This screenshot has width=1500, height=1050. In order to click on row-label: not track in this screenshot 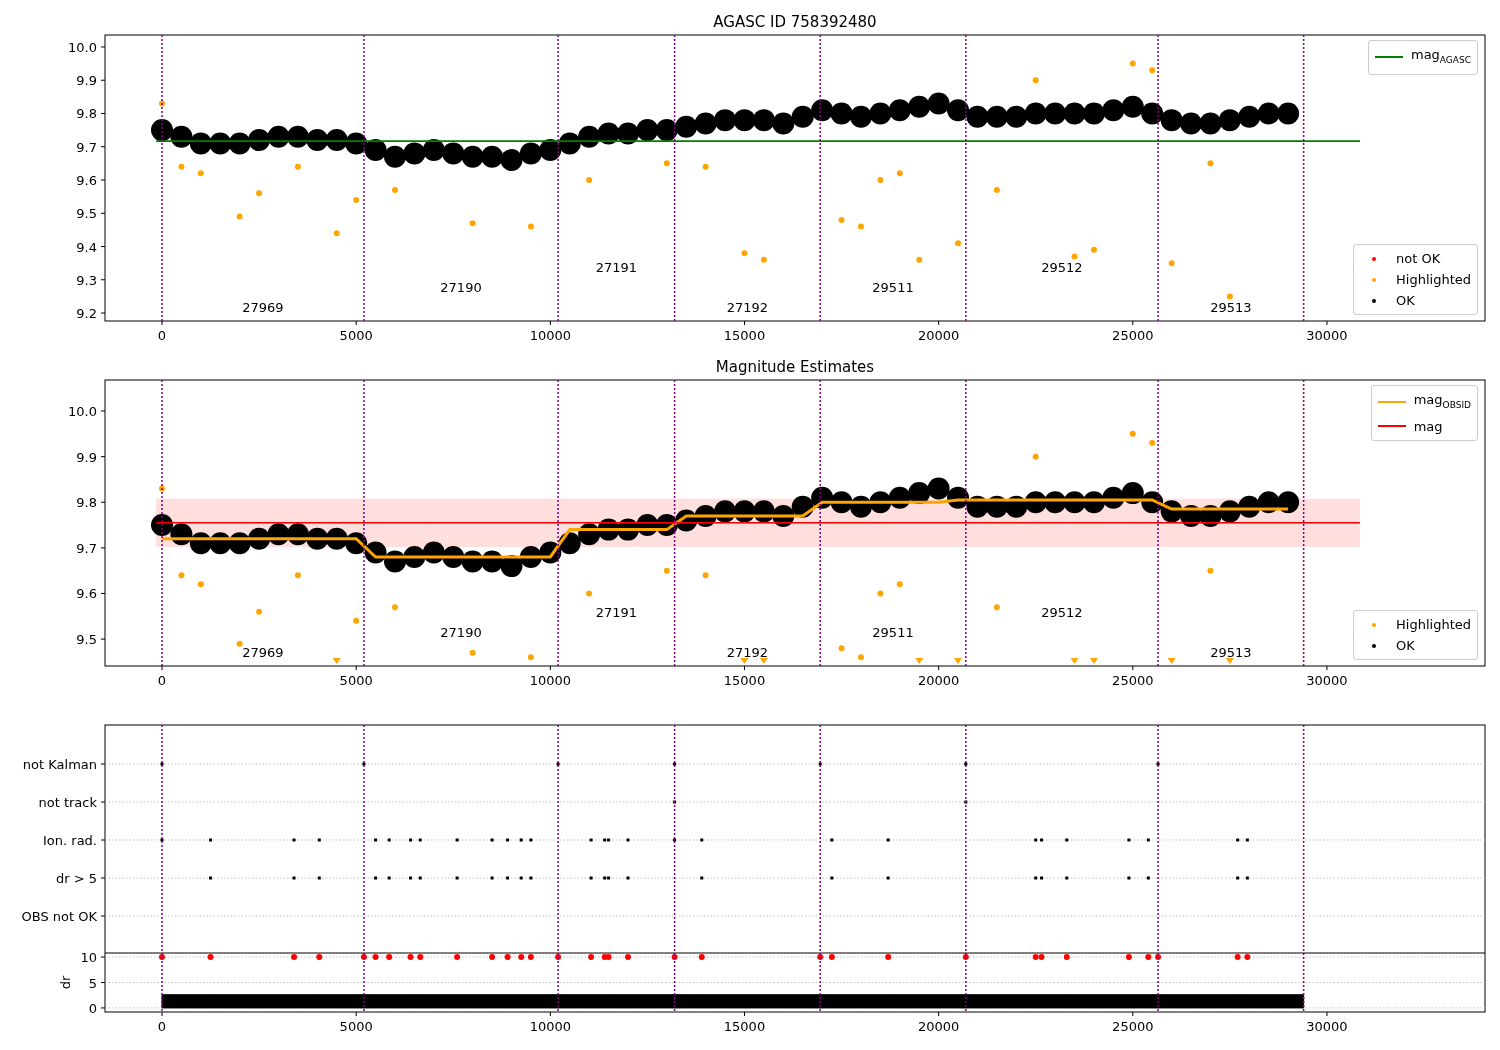, I will do `click(67, 802)`.